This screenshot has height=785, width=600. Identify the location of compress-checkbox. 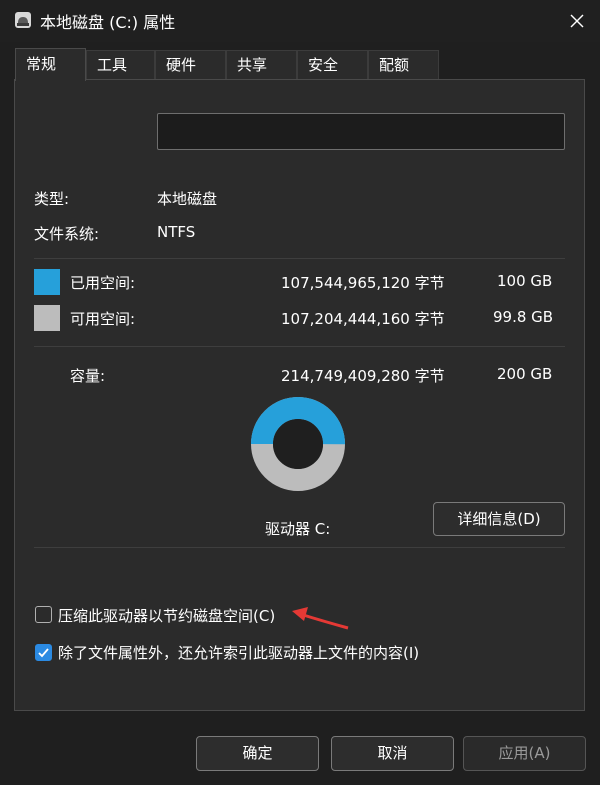
(43, 614).